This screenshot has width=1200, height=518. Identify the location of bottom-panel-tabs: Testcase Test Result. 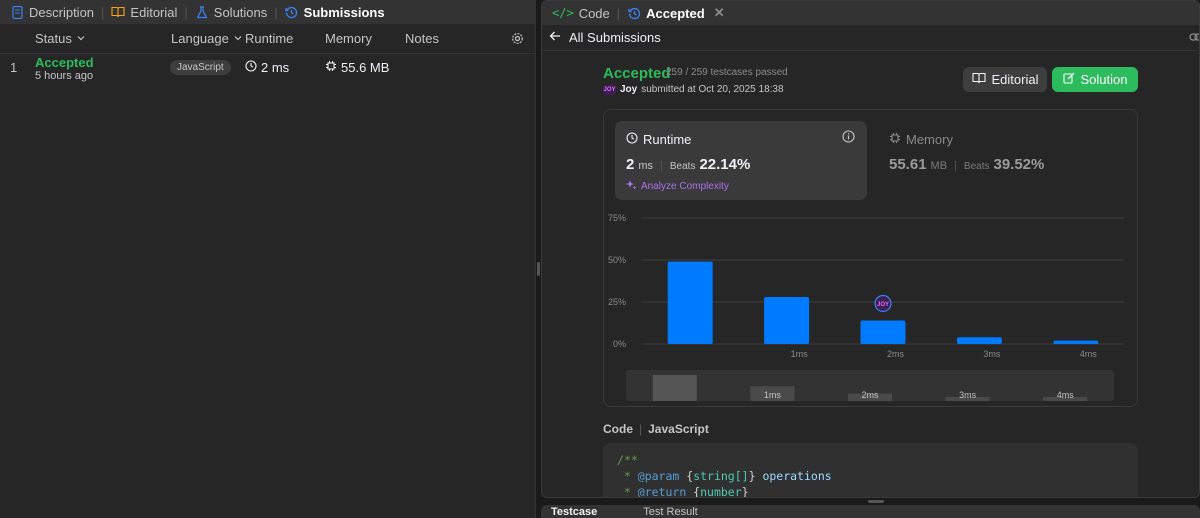
(870, 511).